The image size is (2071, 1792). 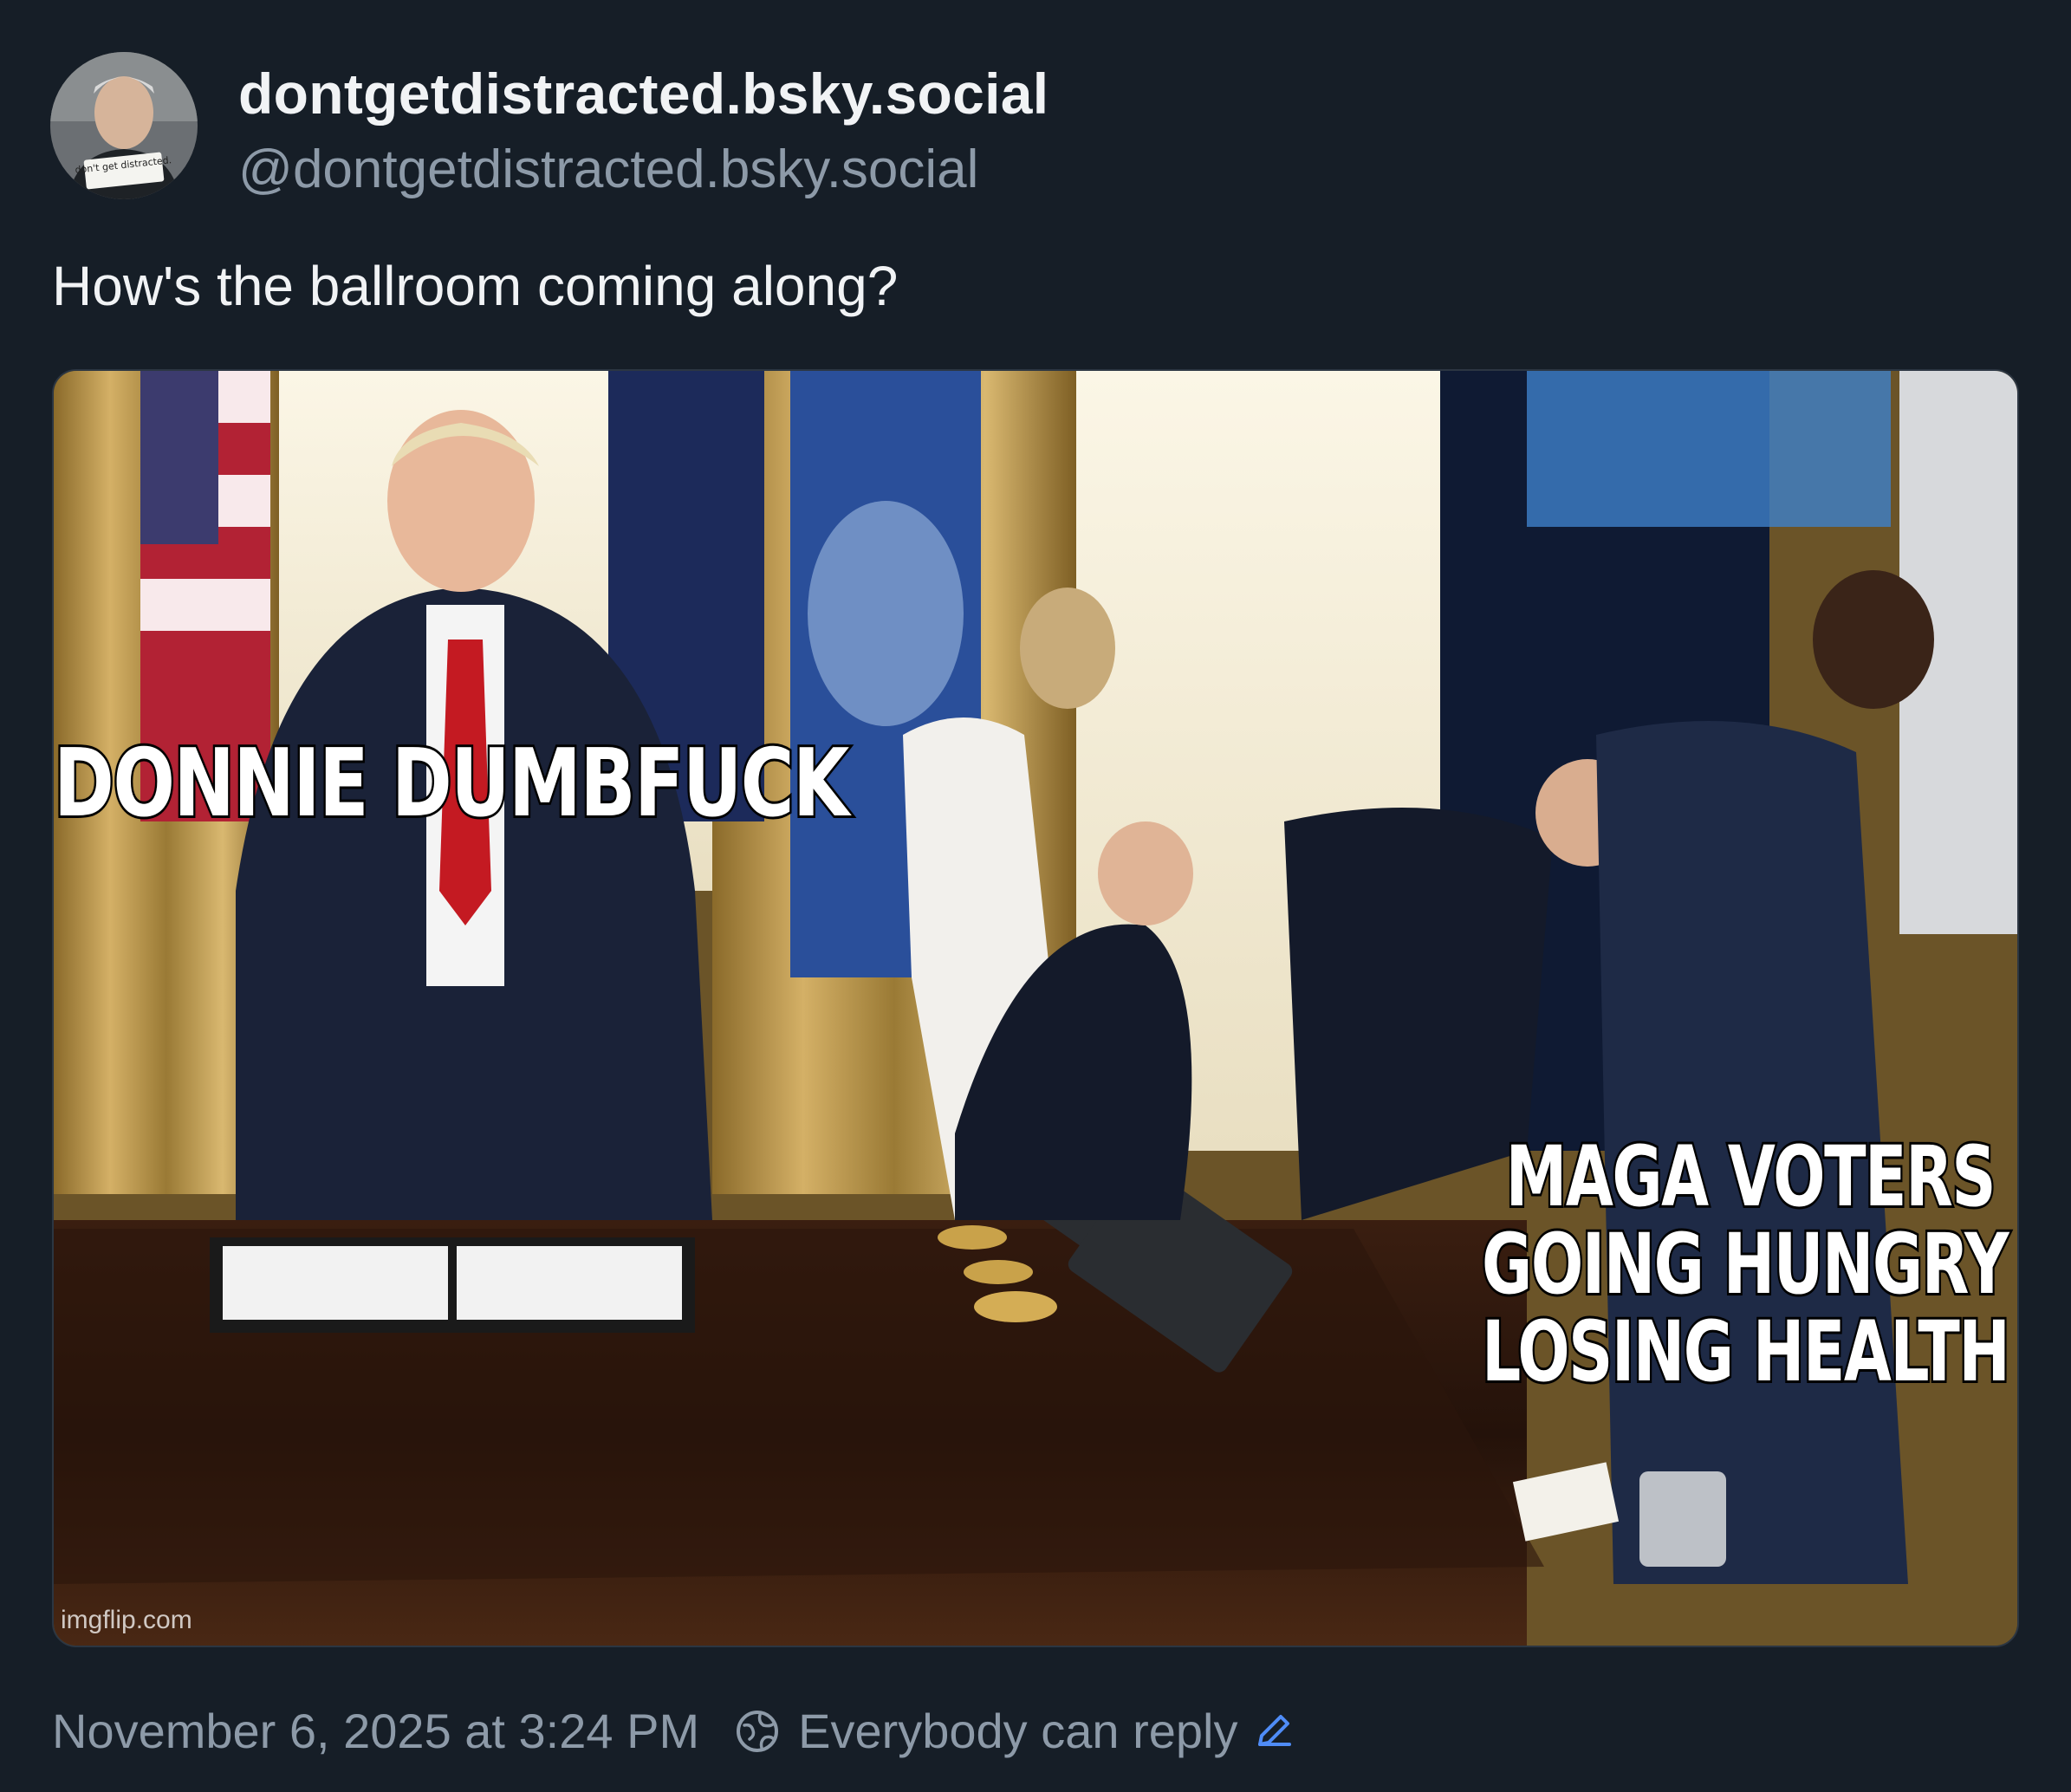 I want to click on author-handle: @dontgetdistracted.bsky.social, so click(x=608, y=170).